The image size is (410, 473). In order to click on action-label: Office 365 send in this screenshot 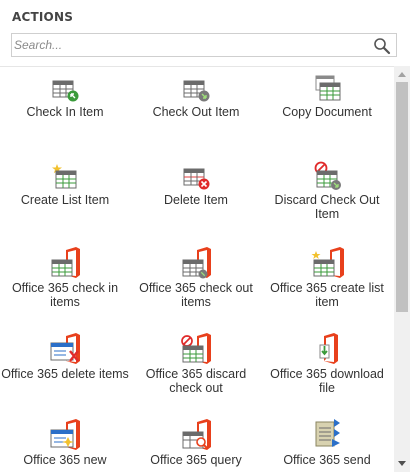, I will do `click(327, 460)`.